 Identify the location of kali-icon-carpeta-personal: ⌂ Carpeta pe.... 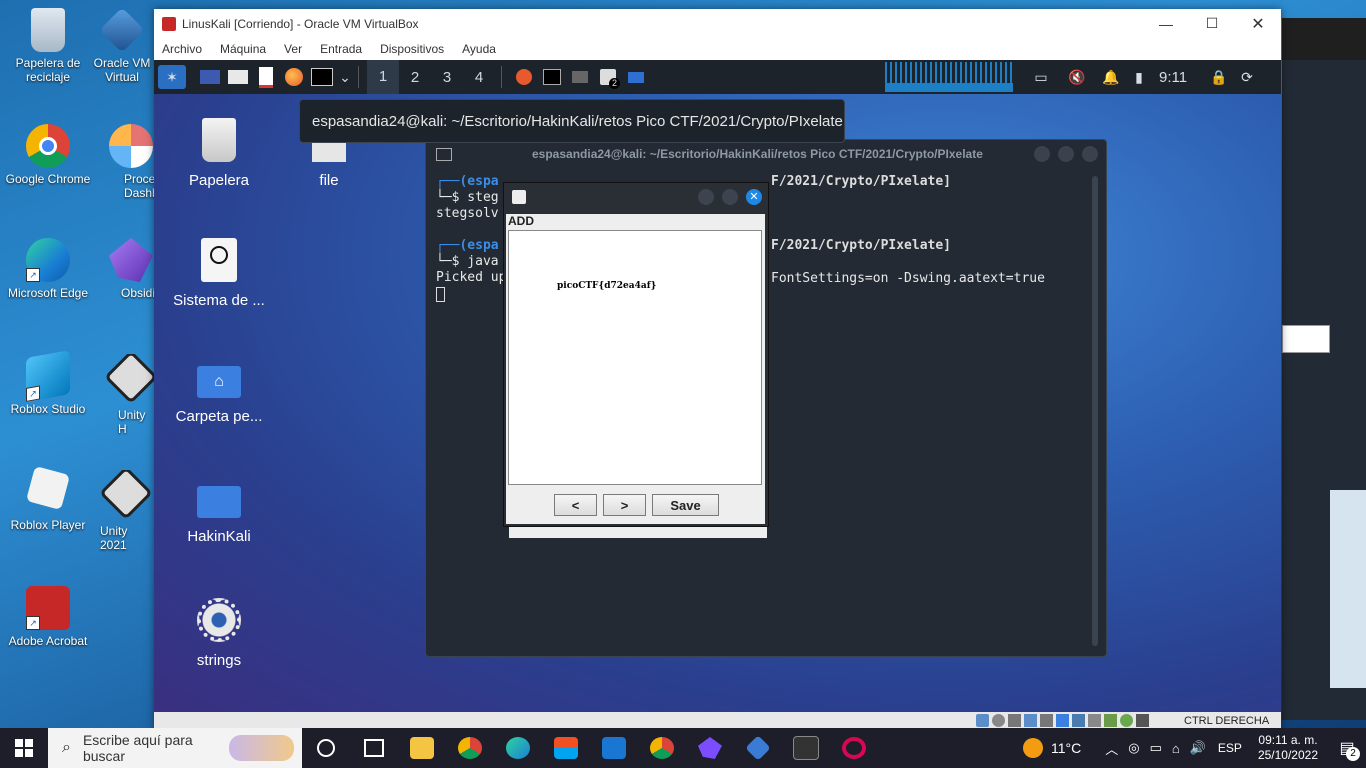
(219, 391).